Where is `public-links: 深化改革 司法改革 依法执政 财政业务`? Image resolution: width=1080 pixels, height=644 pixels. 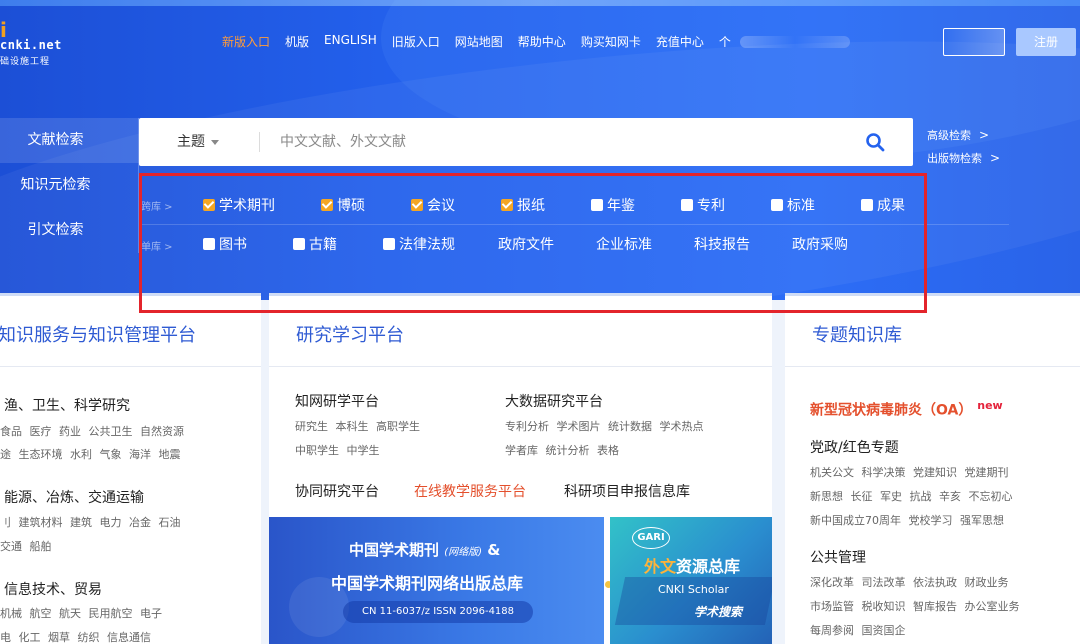 public-links: 深化改革 司法改革 依法执政 财政业务 is located at coordinates (909, 582).